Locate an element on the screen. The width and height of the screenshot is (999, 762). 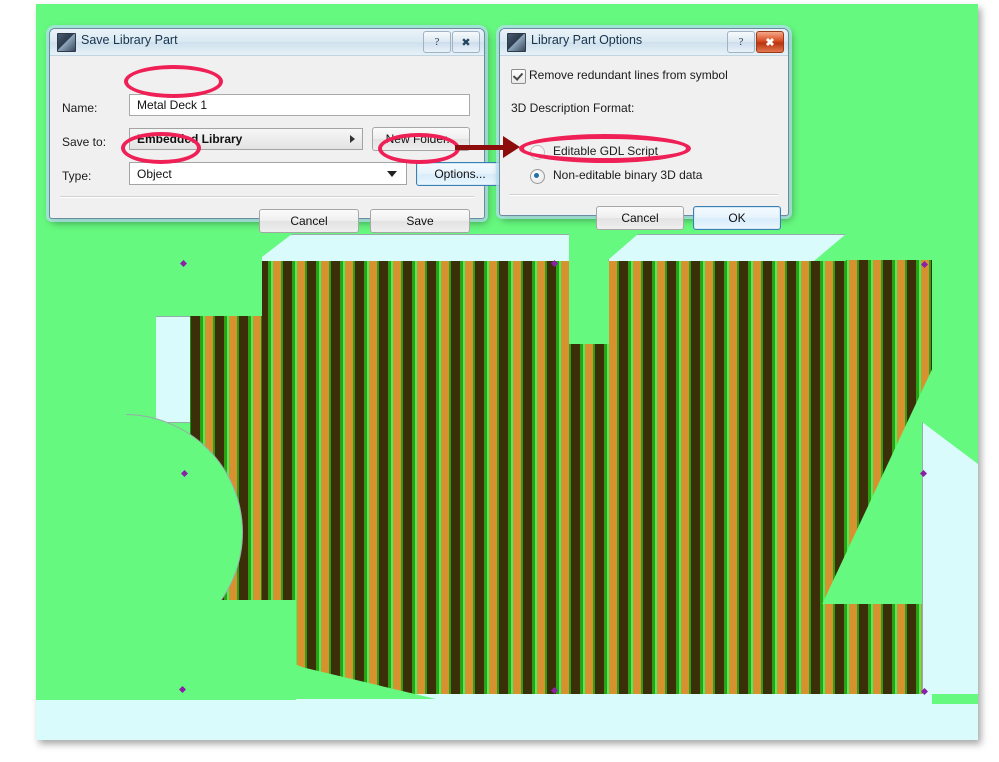
type-value-highlight is located at coordinates (161, 148).